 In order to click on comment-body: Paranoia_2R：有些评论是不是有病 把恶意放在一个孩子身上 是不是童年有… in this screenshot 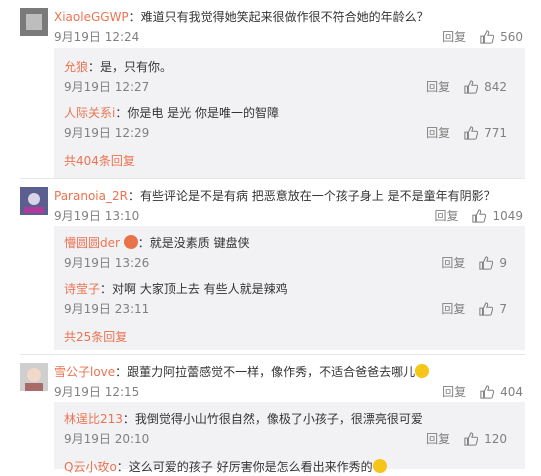, I will do `click(292, 196)`.